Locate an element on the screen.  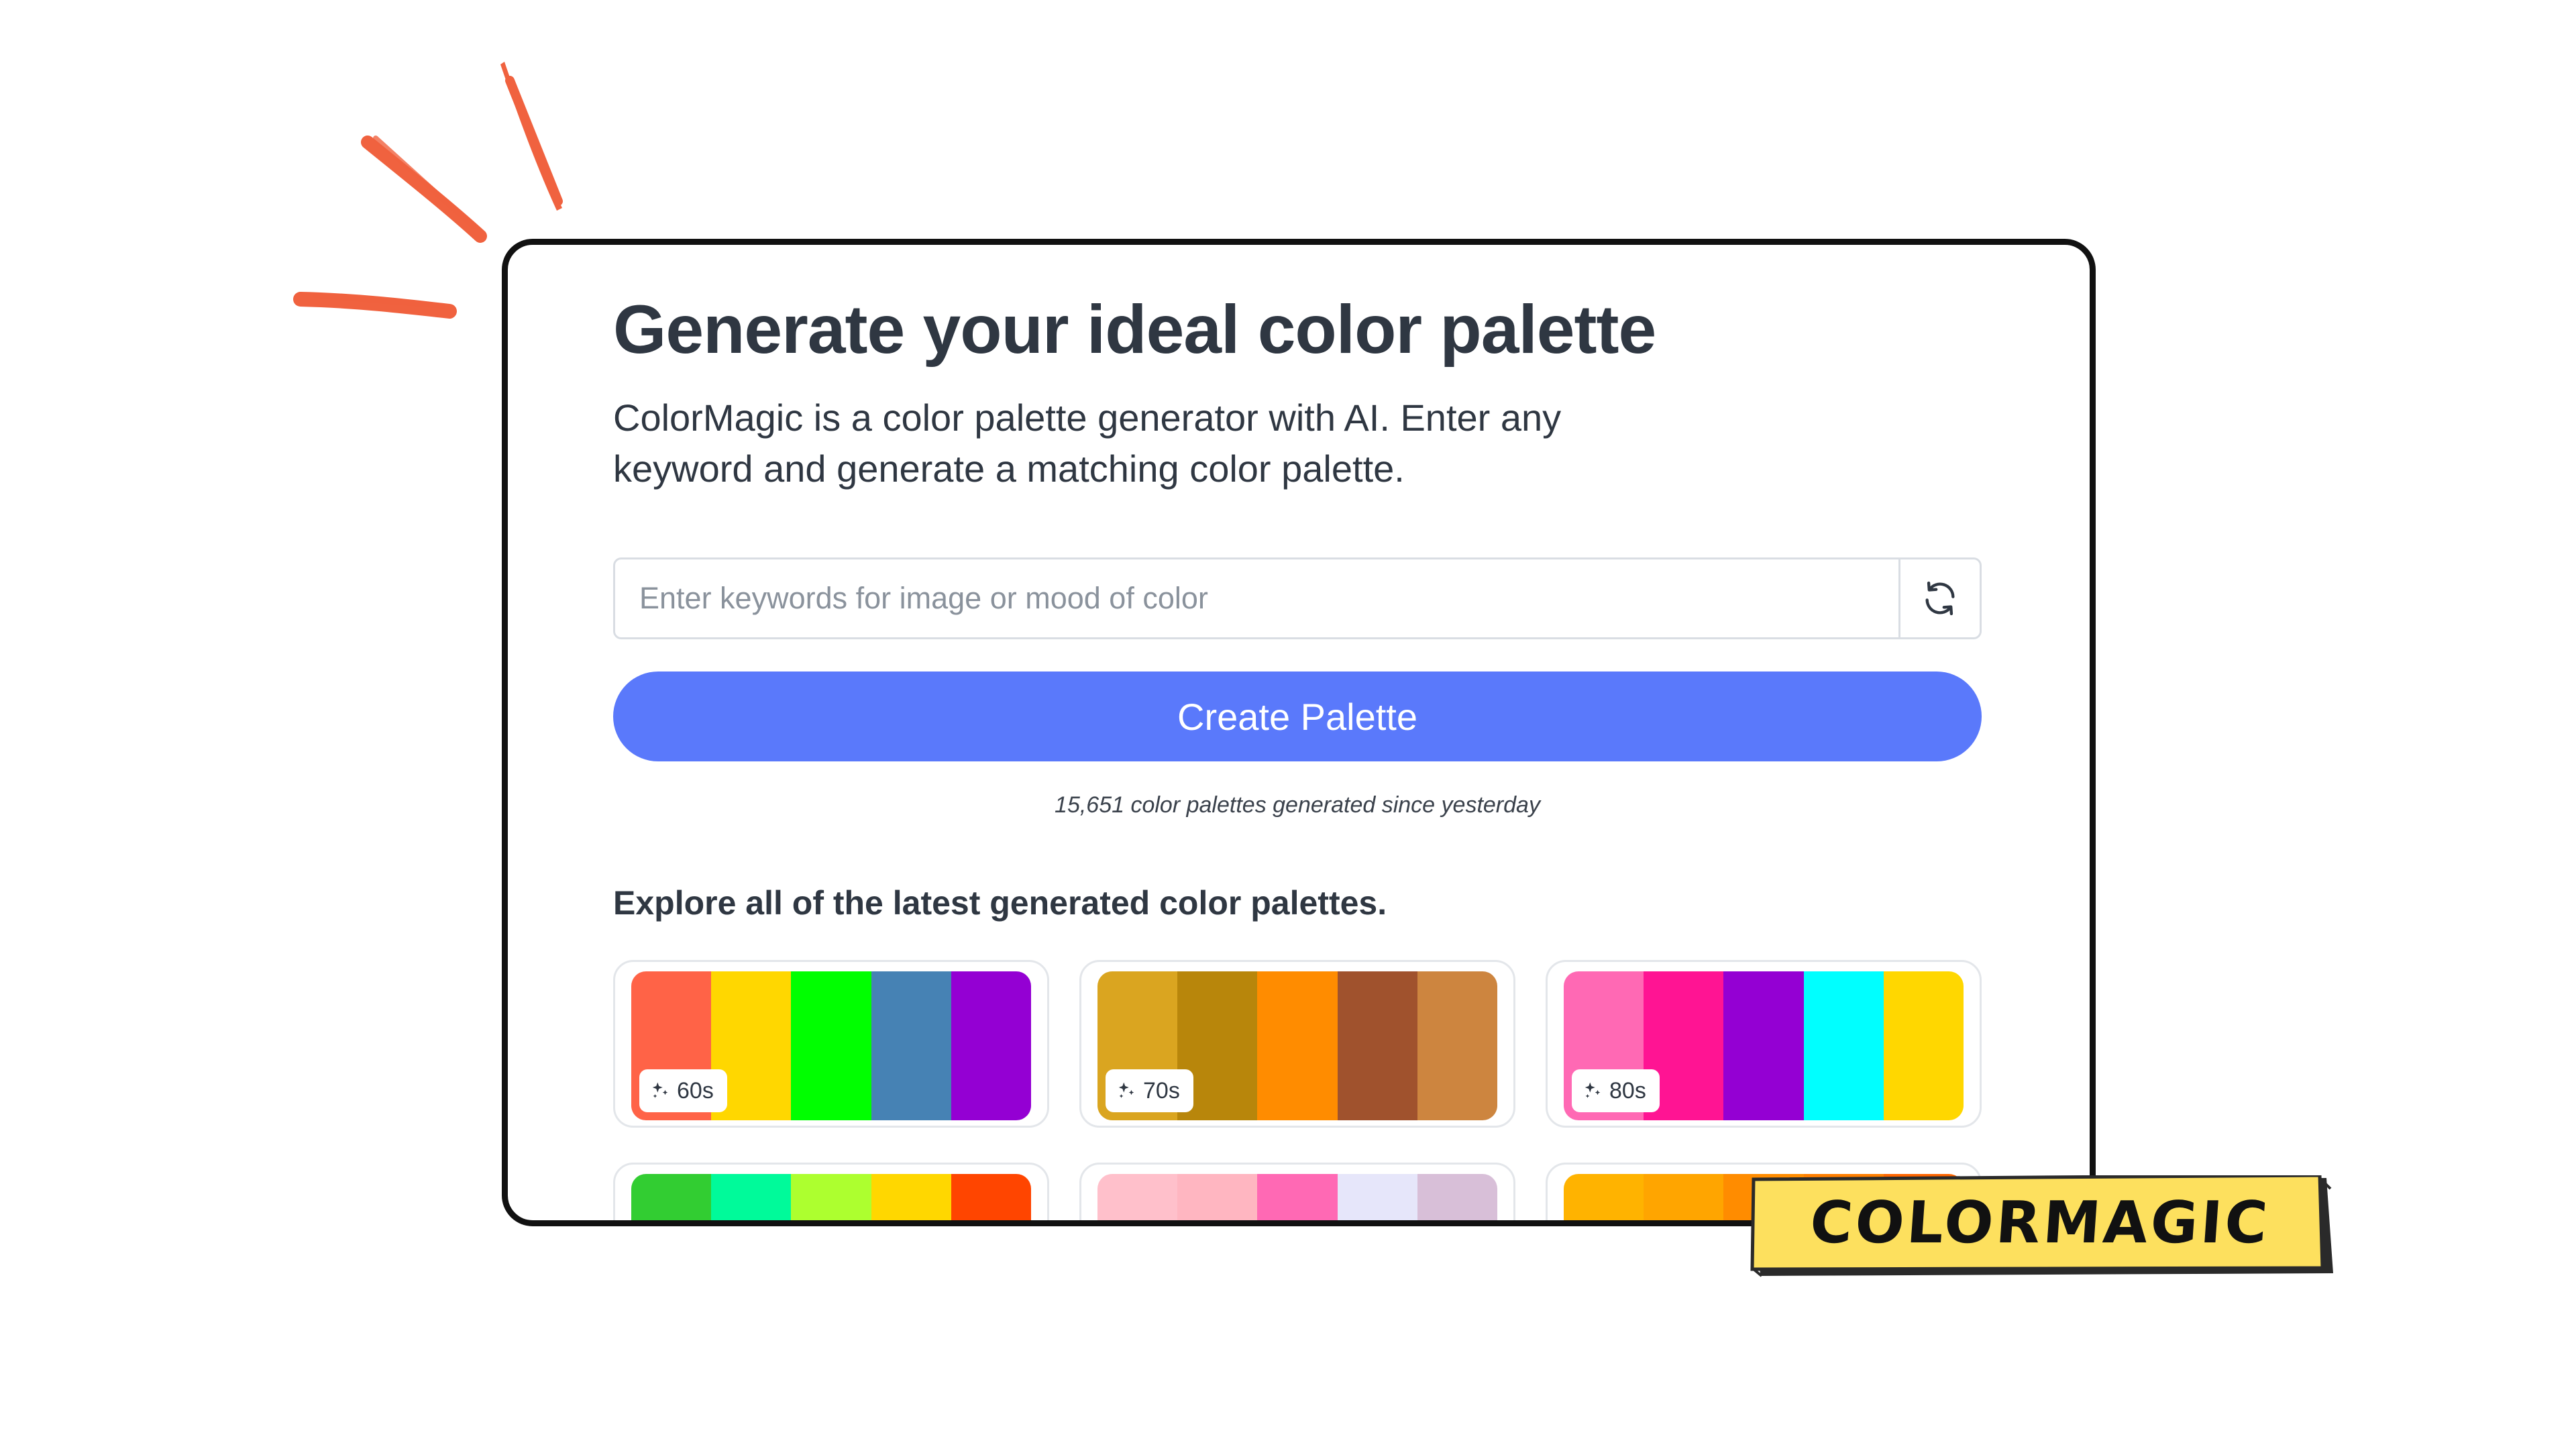
palette-keyword-label: 60s is located at coordinates (695, 1090).